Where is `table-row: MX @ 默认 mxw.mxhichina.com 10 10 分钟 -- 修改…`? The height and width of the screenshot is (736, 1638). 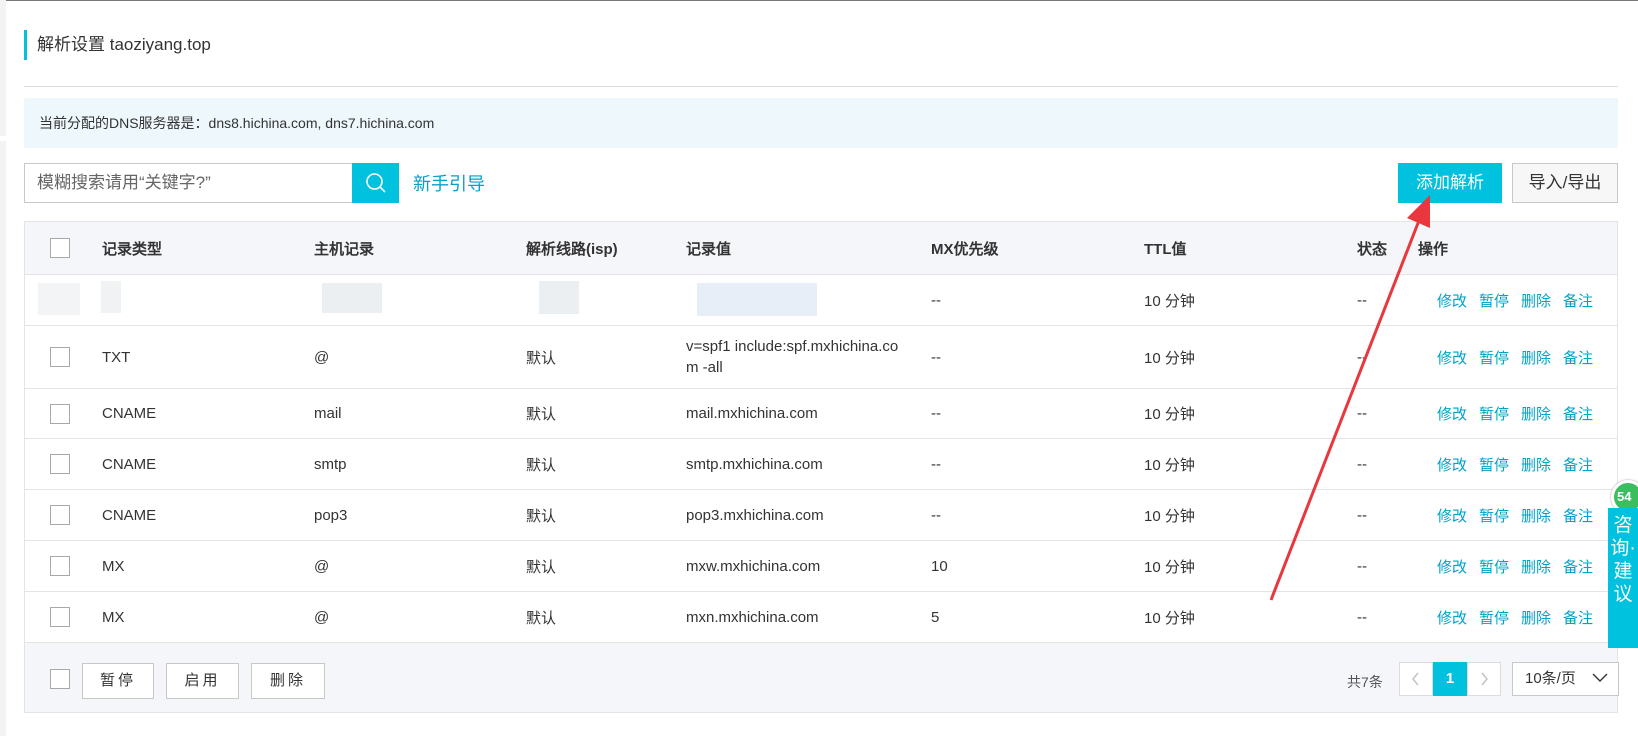
table-row: MX @ 默认 mxw.mxhichina.com 10 10 分钟 -- 修改… is located at coordinates (821, 566).